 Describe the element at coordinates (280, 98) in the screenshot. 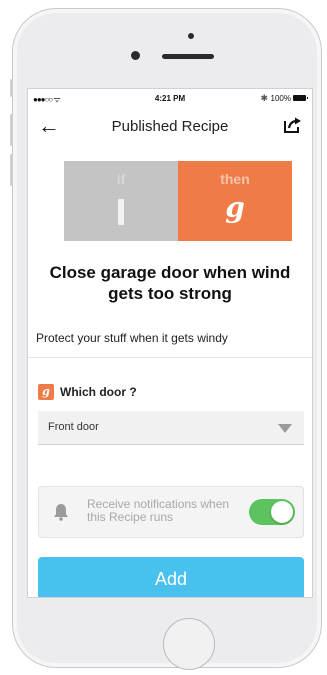

I see `battery-percent: 100%` at that location.